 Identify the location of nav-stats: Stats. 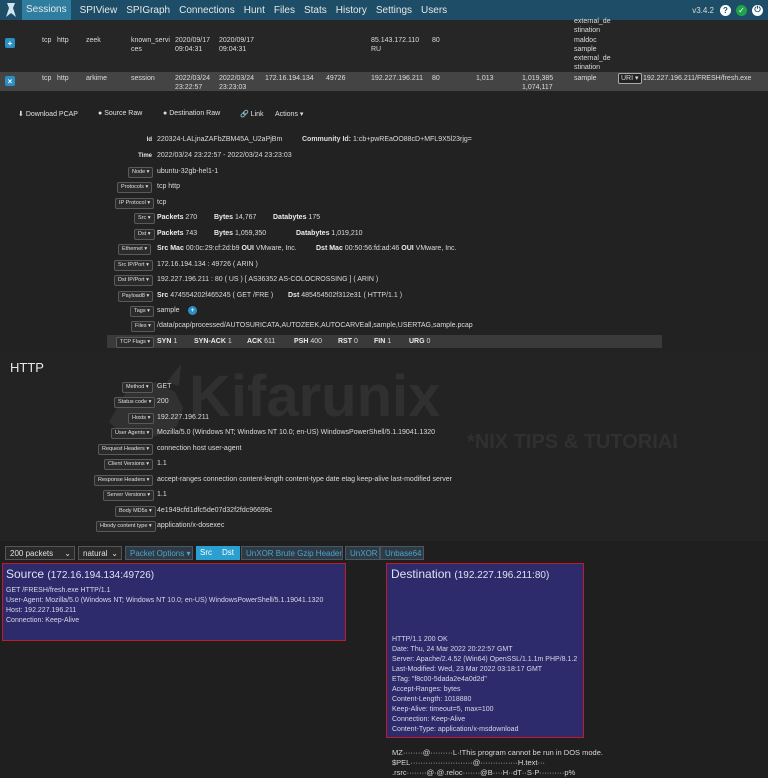
(315, 10).